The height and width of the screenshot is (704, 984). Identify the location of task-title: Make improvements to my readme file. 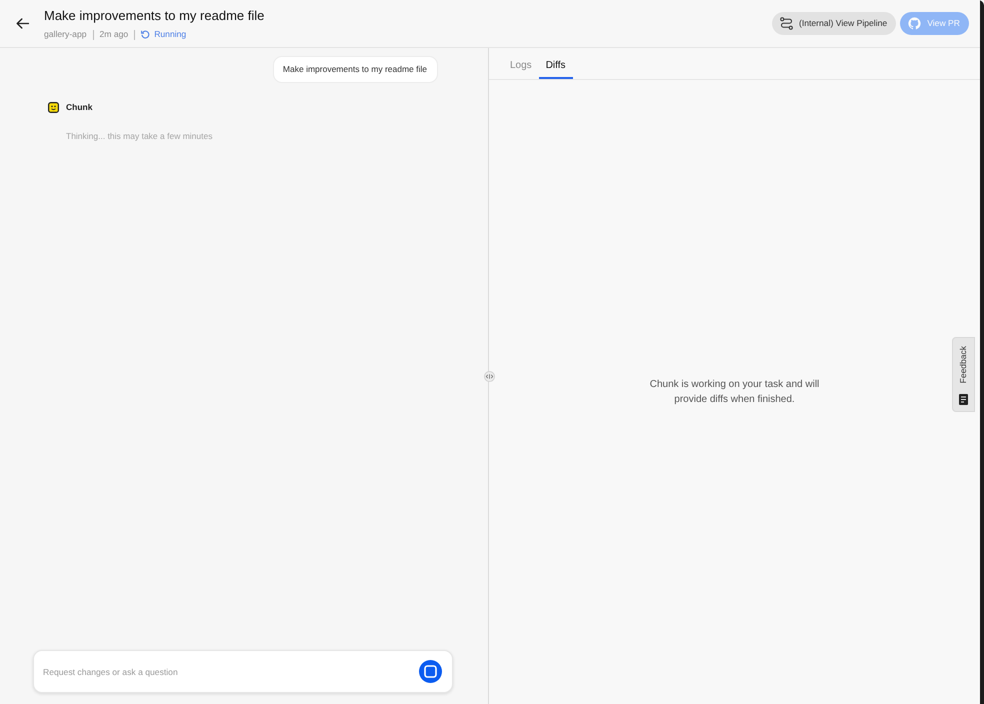
(154, 16).